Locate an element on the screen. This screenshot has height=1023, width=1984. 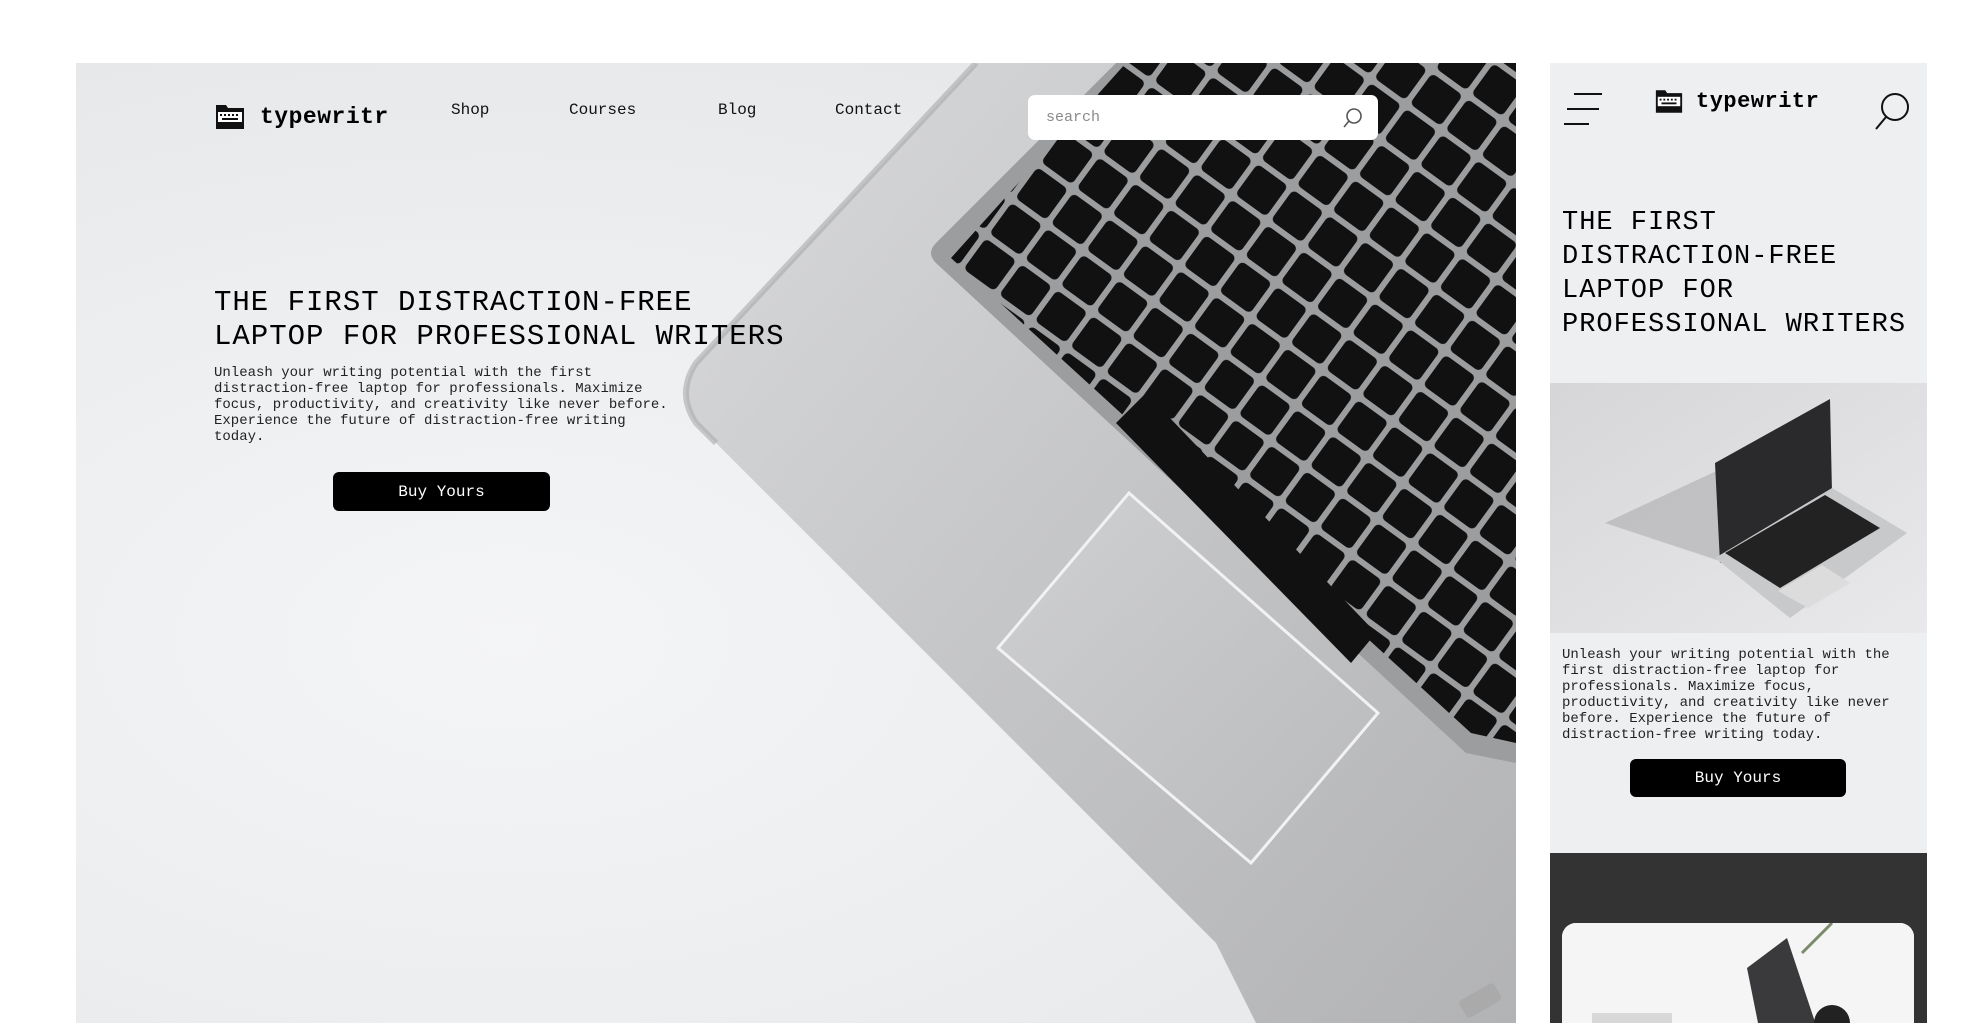
mobile-buy-button: Buy Yours is located at coordinates (1738, 778).